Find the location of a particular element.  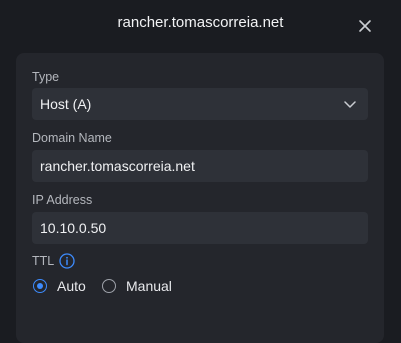

radio-unchecked-icon is located at coordinates (109, 286).